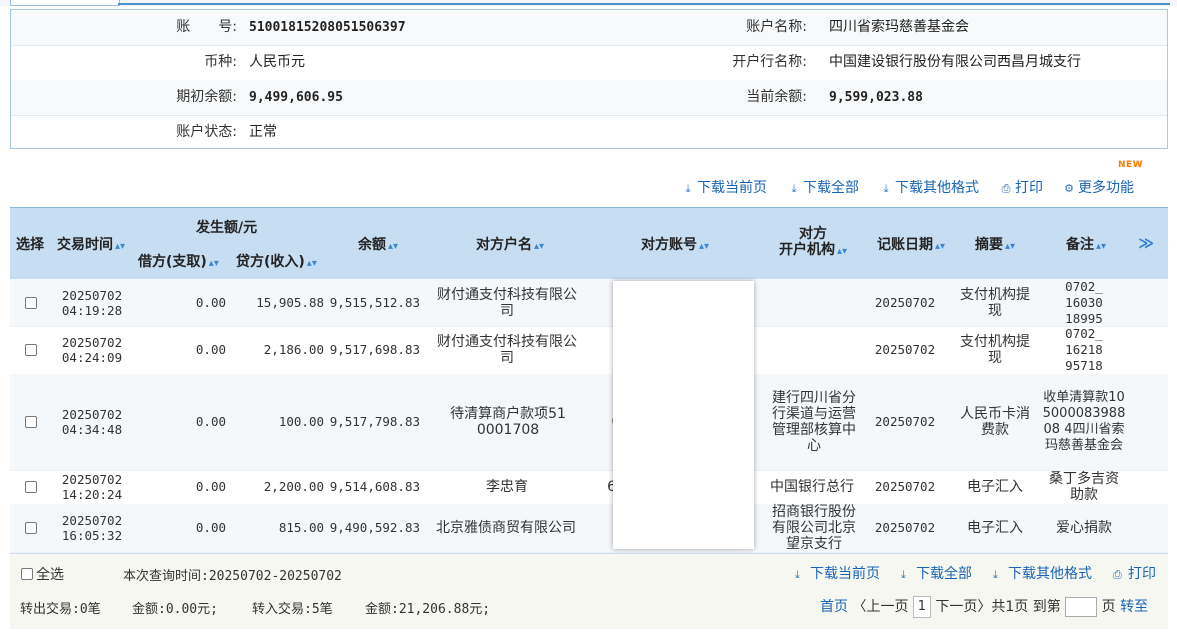 This screenshot has height=632, width=1177. I want to click on page-unit: 页, so click(1108, 607).